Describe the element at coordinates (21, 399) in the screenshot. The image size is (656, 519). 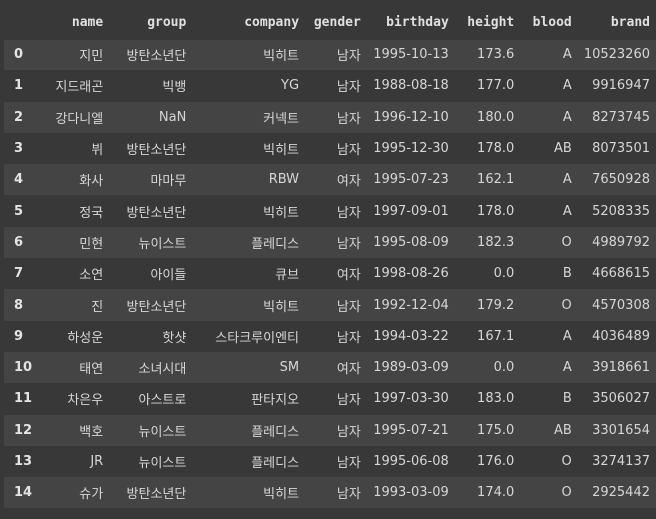
I see `cell-index: 11` at that location.